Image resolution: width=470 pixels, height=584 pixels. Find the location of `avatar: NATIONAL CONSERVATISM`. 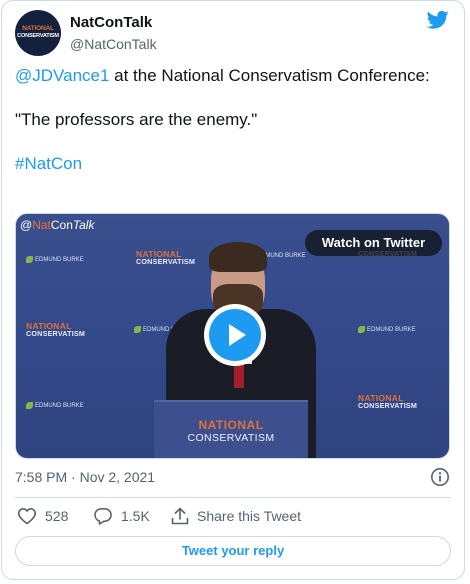

avatar: NATIONAL CONSERVATISM is located at coordinates (38, 33).